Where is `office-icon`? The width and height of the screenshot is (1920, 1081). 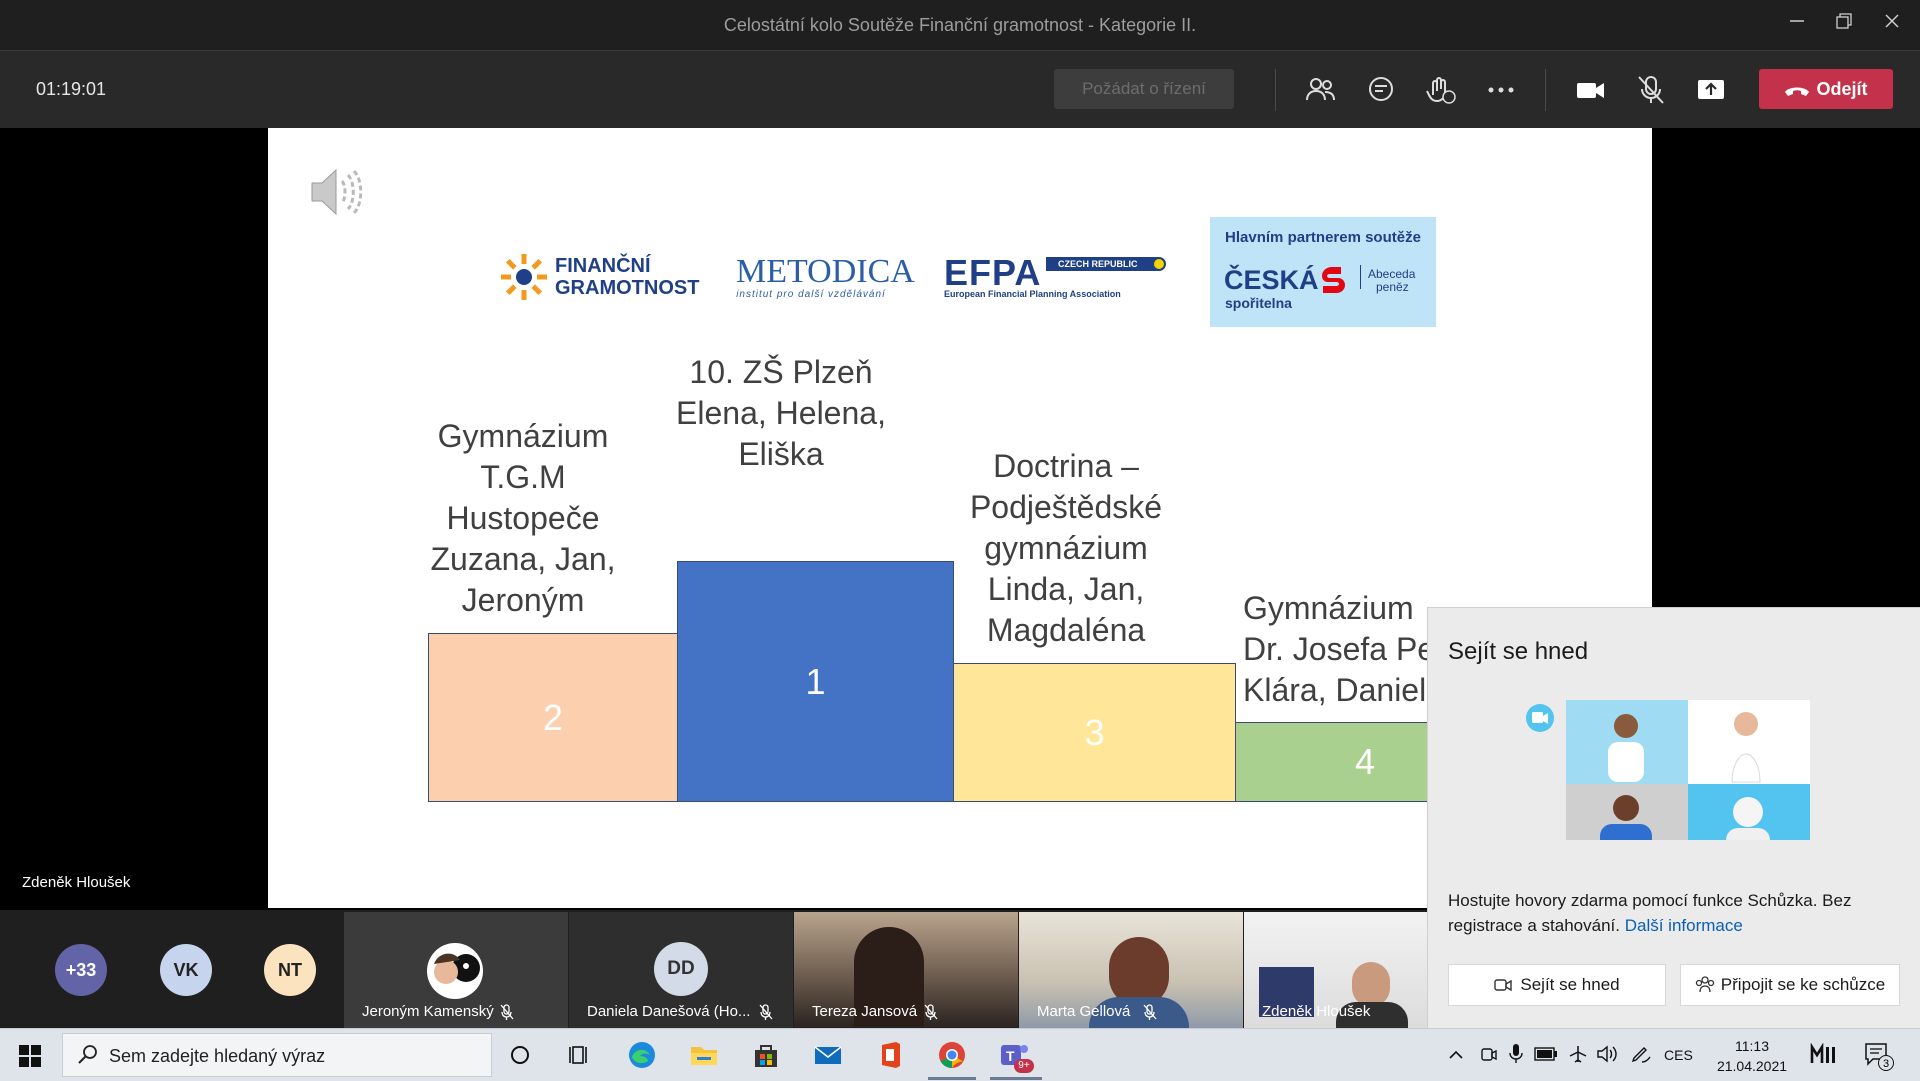
office-icon is located at coordinates (891, 1055).